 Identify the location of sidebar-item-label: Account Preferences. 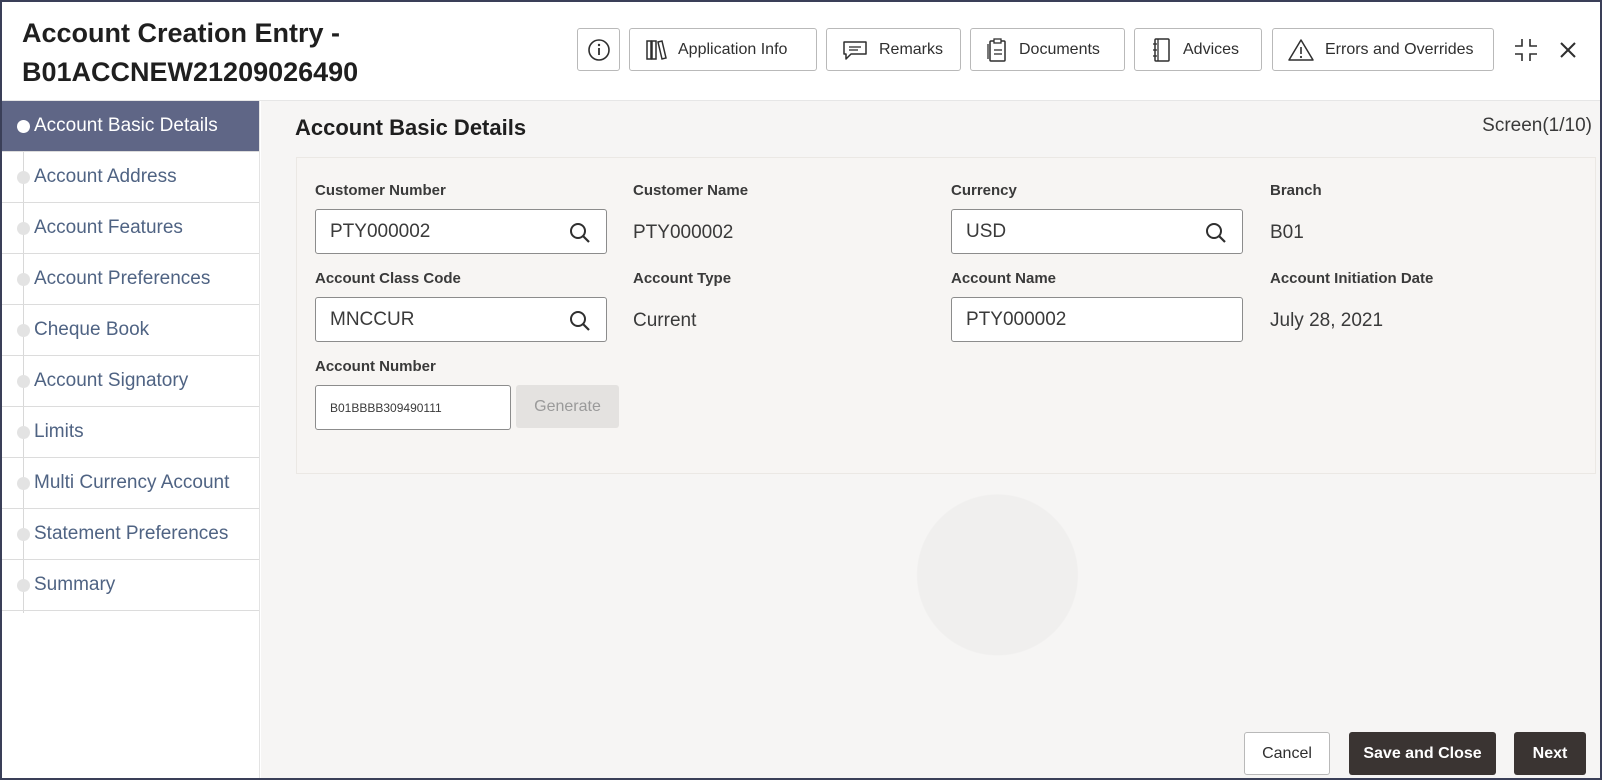
(122, 278).